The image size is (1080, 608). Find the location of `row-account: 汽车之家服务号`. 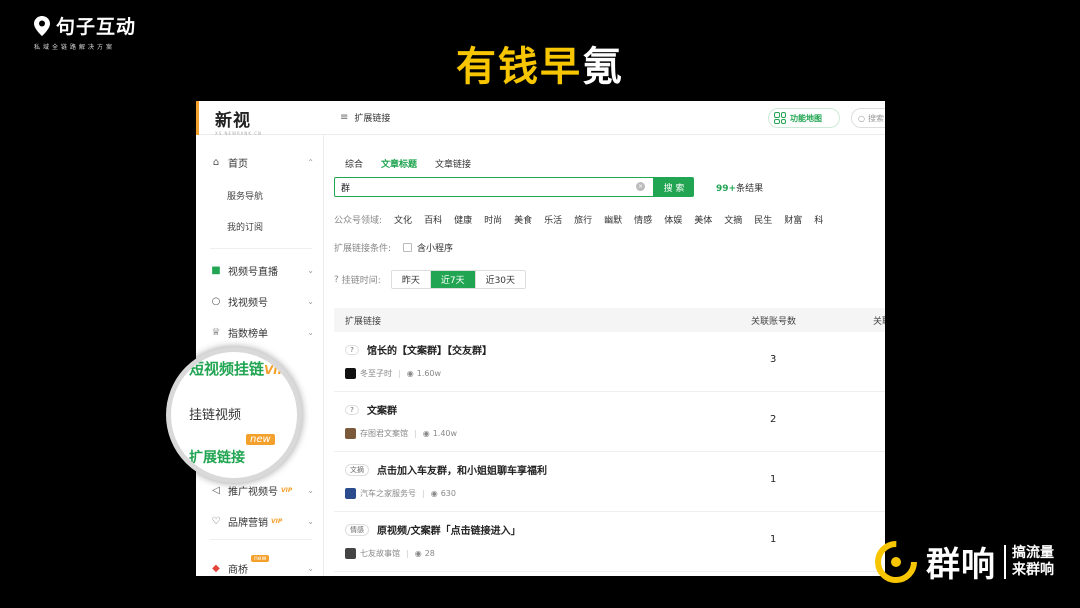

row-account: 汽车之家服务号 is located at coordinates (388, 493).